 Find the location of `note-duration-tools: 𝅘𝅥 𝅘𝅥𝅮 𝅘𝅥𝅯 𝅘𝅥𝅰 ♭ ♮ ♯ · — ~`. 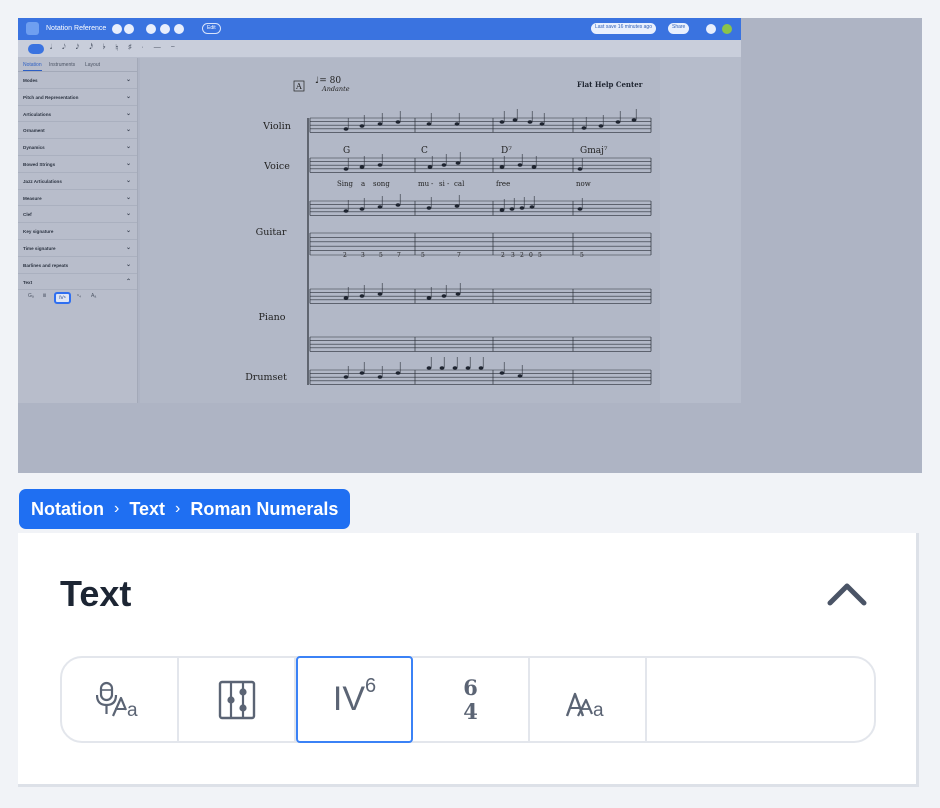

note-duration-tools: 𝅘𝅥 𝅘𝅥𝅮 𝅘𝅥𝅯 𝅘𝅥𝅰 ♭ ♮ ♯ · — ~ is located at coordinates (114, 48).